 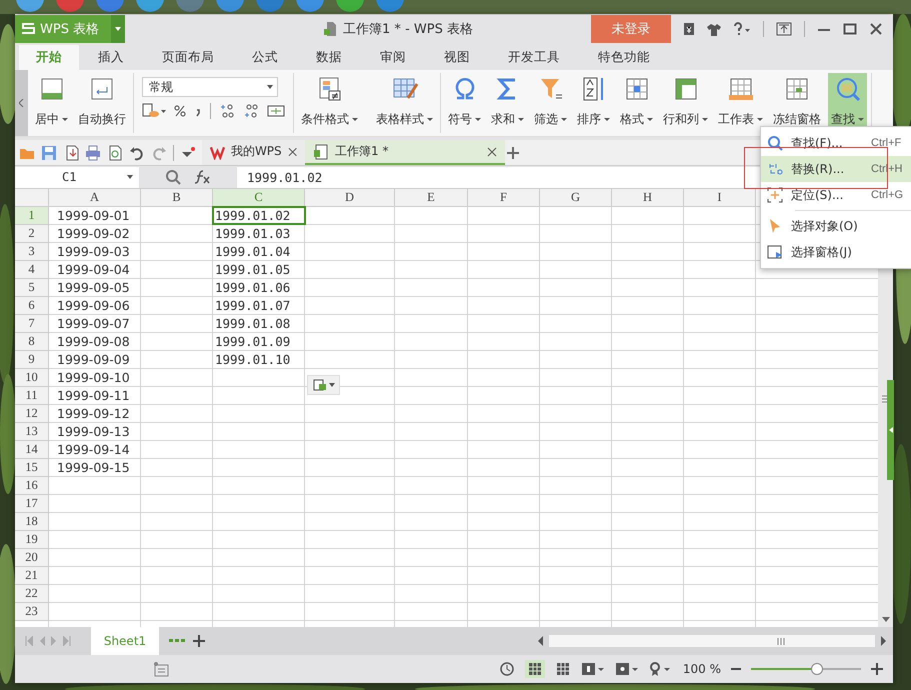 I want to click on table-cell-text: 1999.01.03, so click(x=253, y=233).